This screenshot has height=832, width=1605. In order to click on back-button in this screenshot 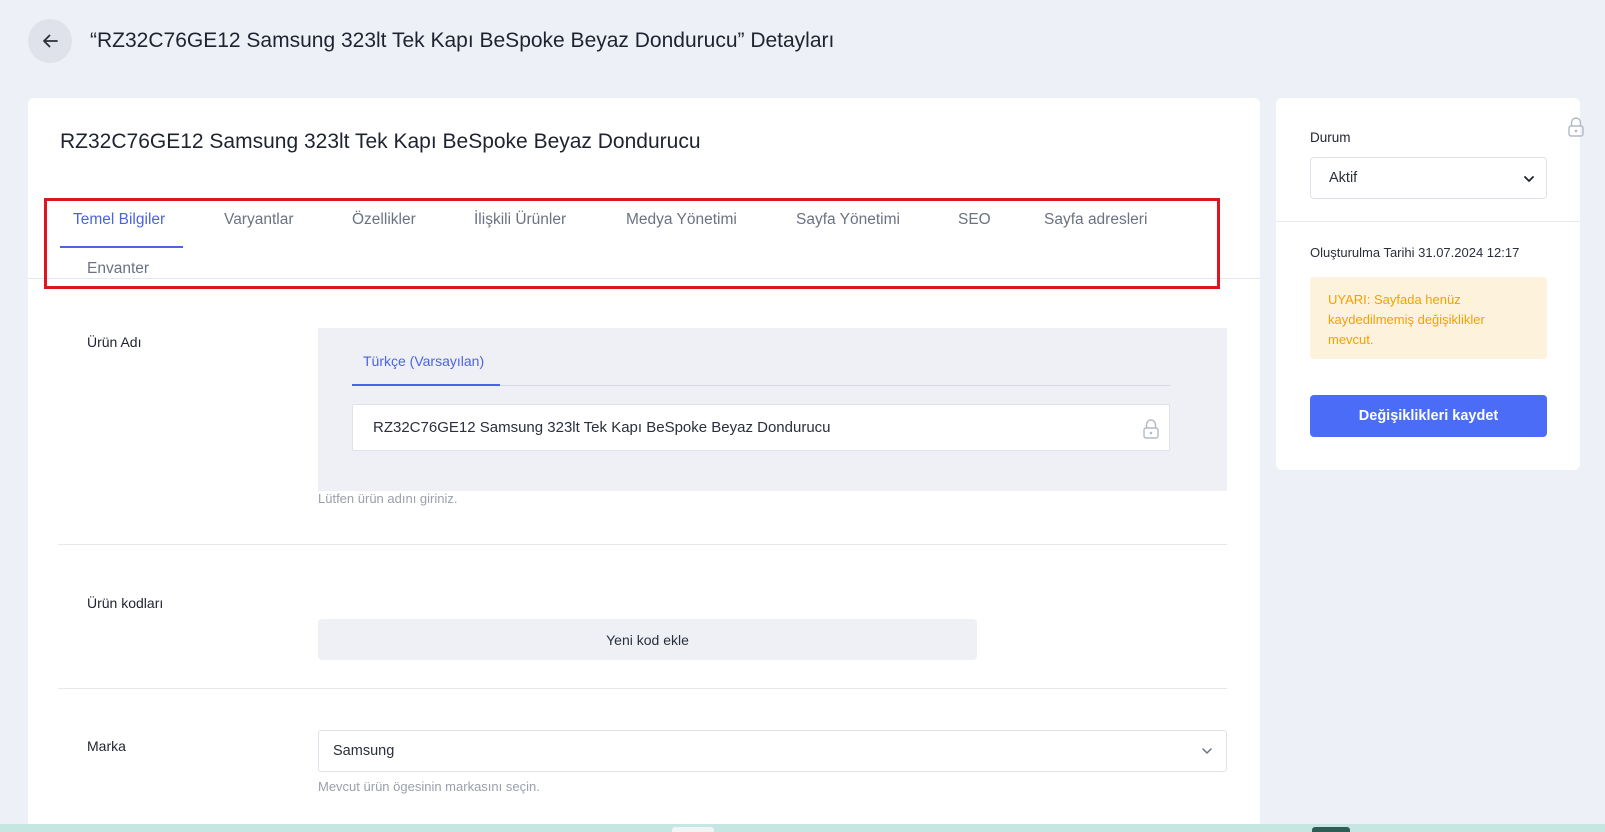, I will do `click(50, 41)`.